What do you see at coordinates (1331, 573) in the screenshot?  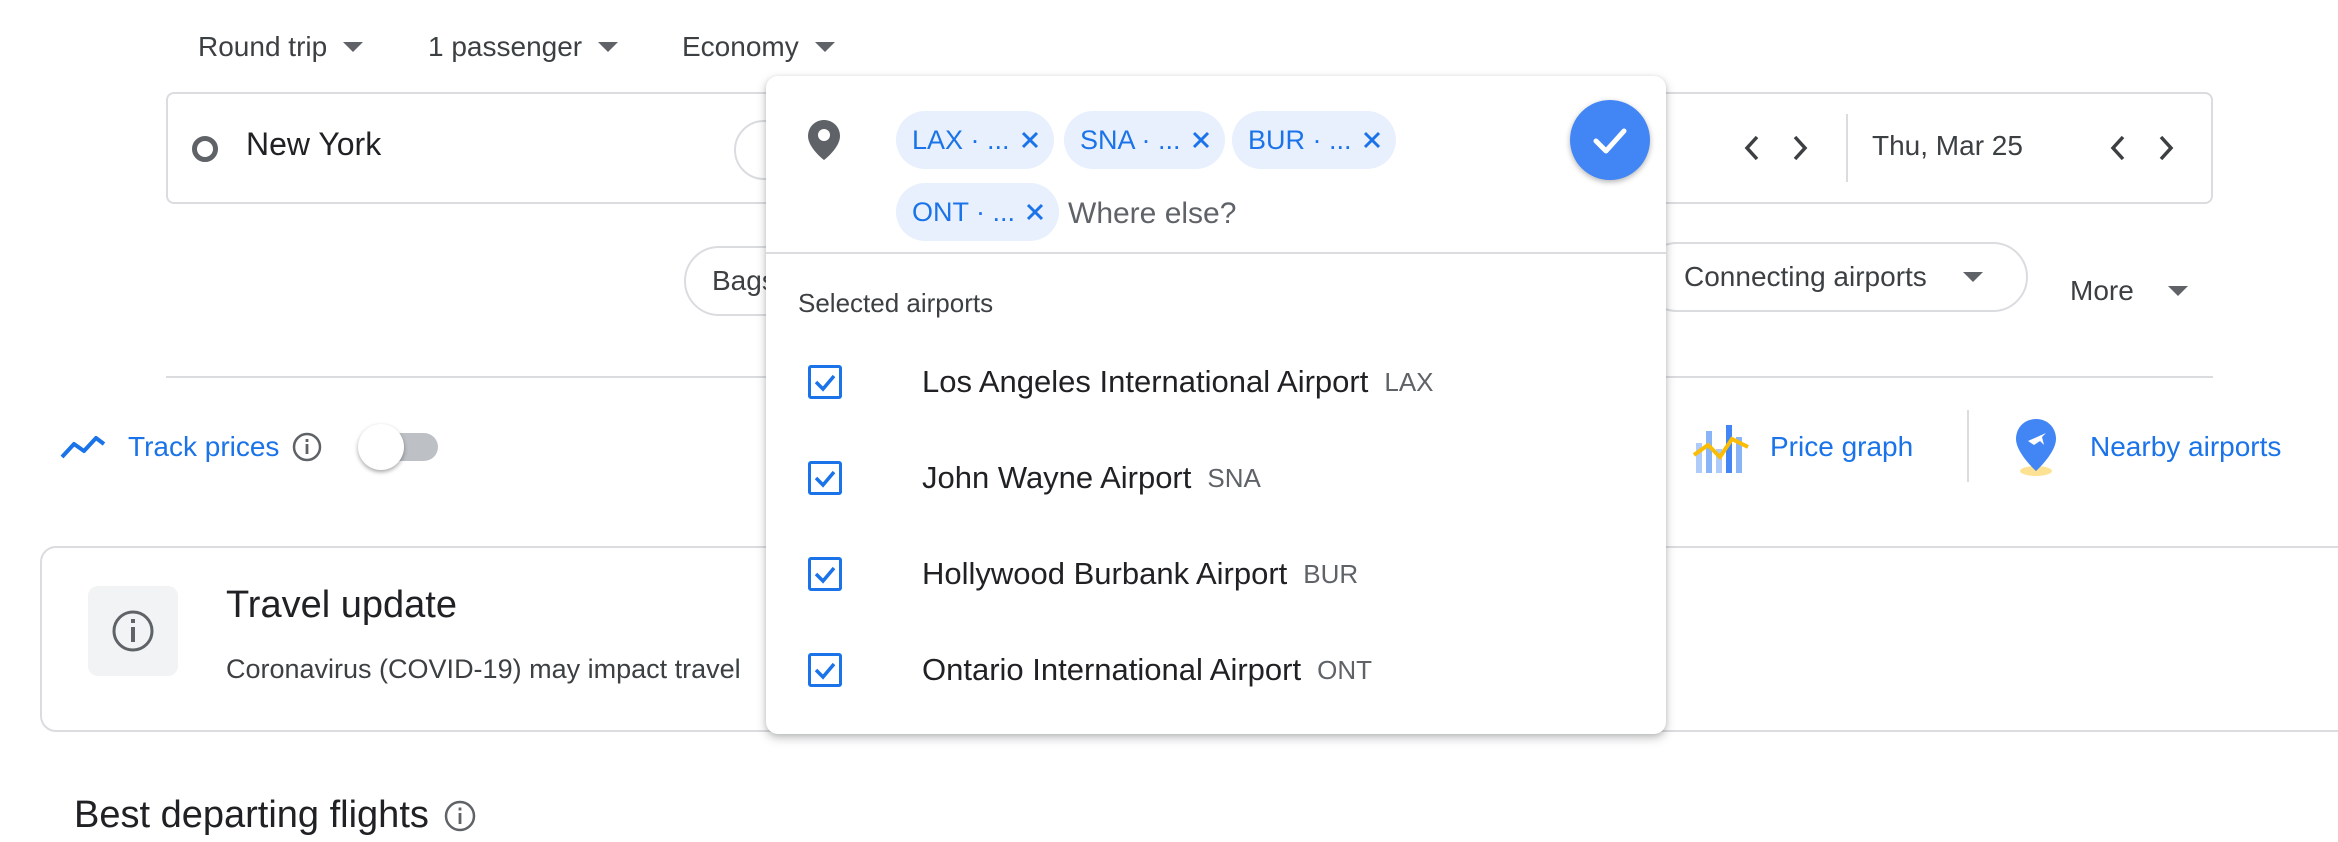 I see `airport-code: BUR` at bounding box center [1331, 573].